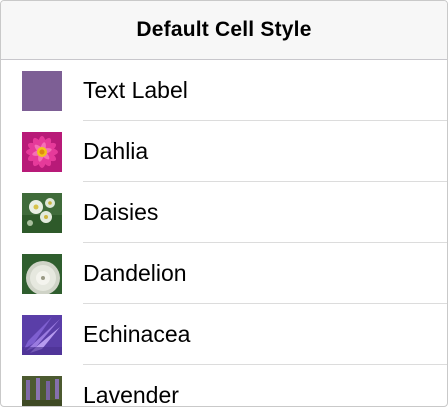 The height and width of the screenshot is (407, 448). What do you see at coordinates (224, 334) in the screenshot?
I see `table-row: Echinacea` at bounding box center [224, 334].